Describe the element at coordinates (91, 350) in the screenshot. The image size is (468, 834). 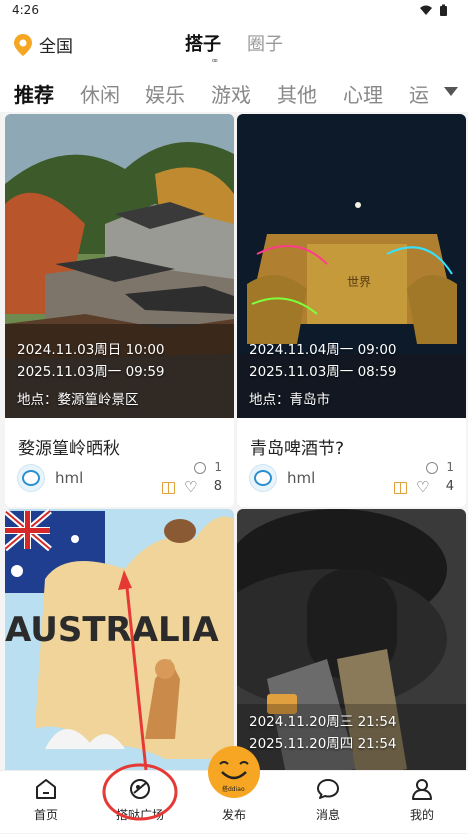
I see `start-time: 2024.11.03周日 10:00` at that location.